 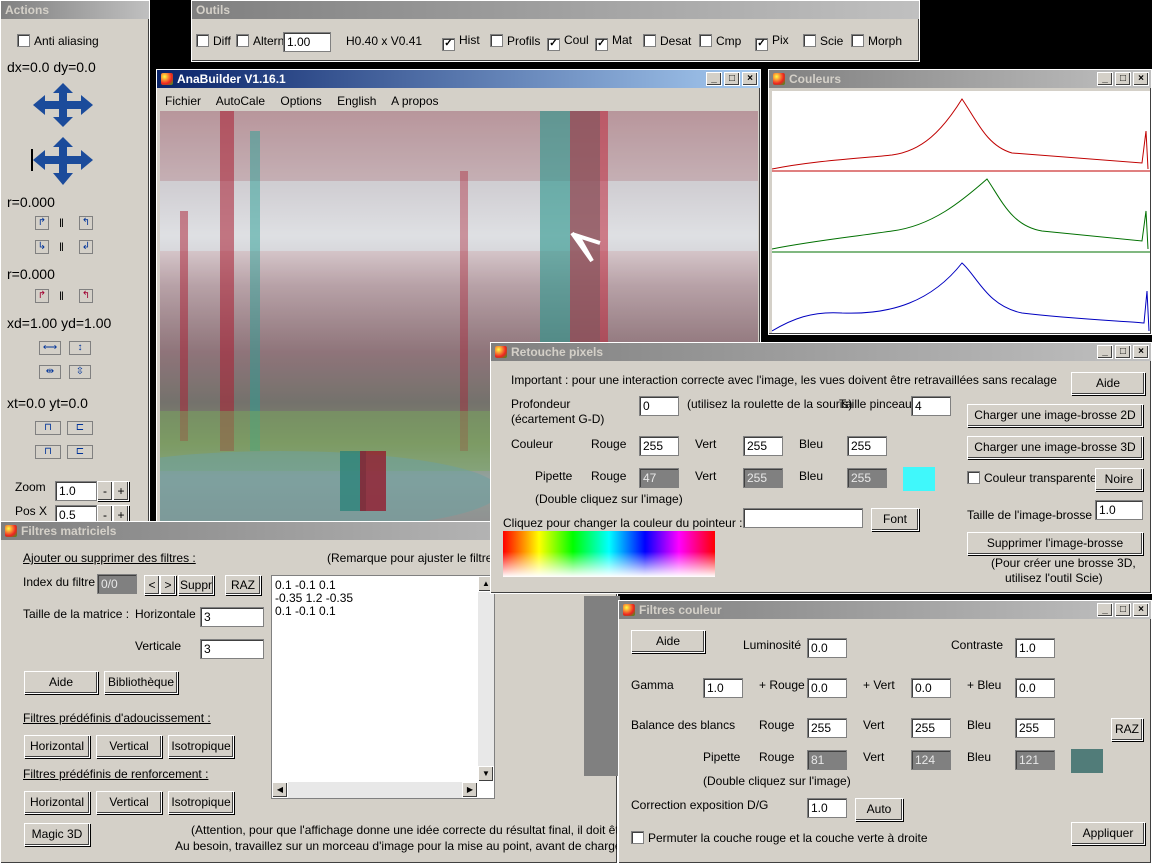 What do you see at coordinates (1105, 610) in the screenshot?
I see `filtres-coul-minimize-icon: _` at bounding box center [1105, 610].